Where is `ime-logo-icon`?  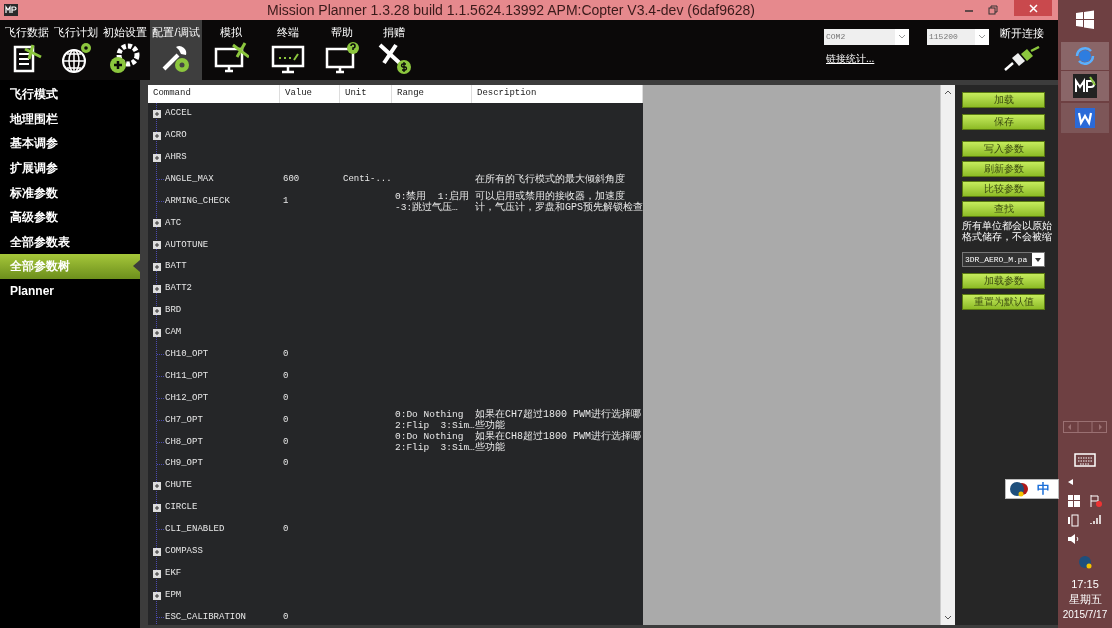
ime-logo-icon is located at coordinates (1085, 562).